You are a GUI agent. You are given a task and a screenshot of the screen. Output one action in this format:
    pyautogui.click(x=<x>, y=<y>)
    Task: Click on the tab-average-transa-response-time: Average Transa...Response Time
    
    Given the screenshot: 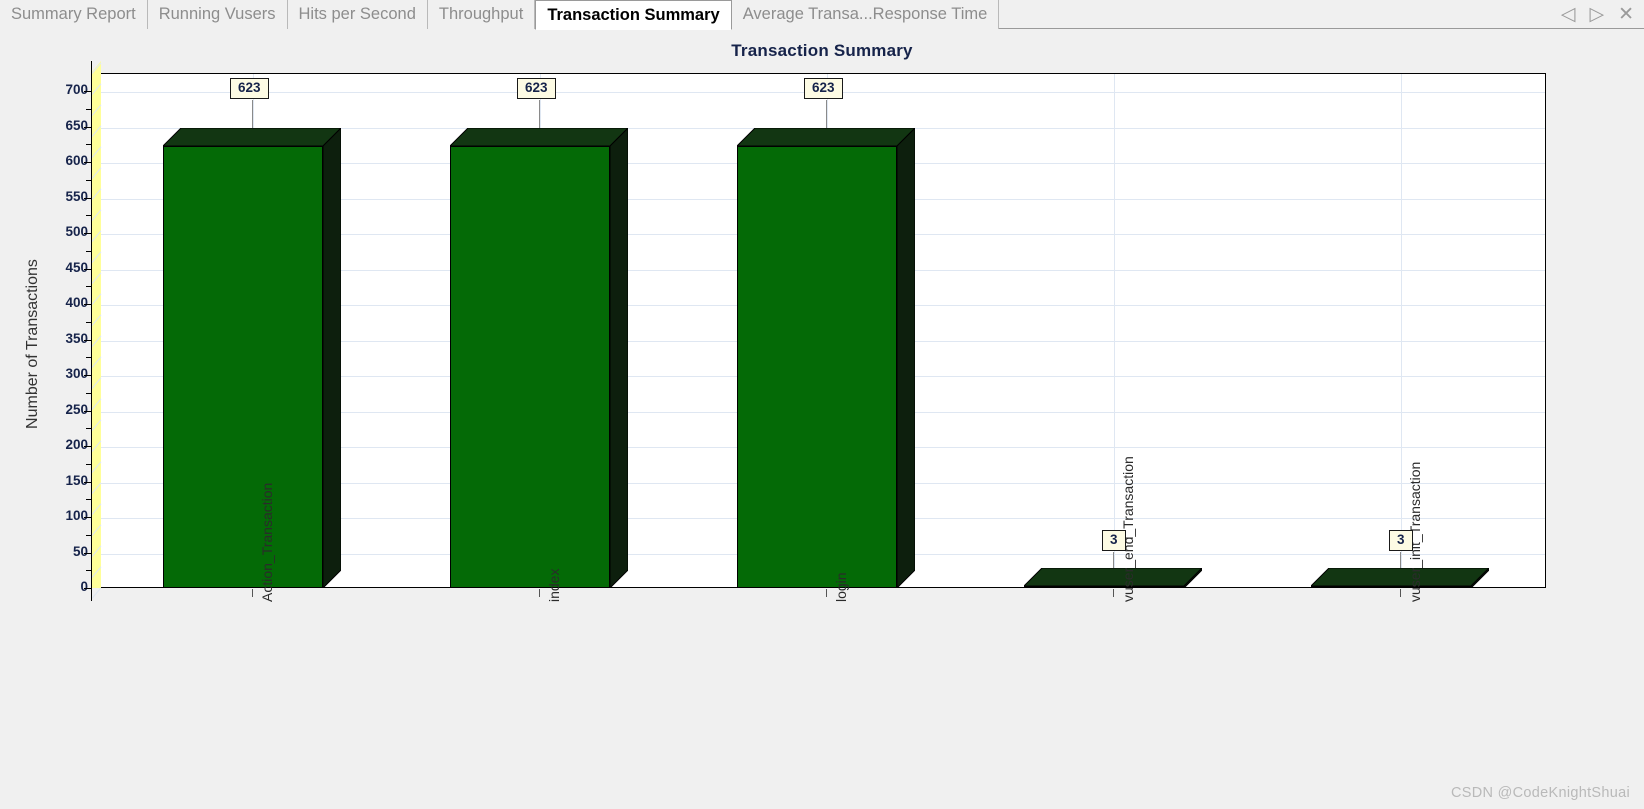 What is the action you would take?
    pyautogui.click(x=865, y=14)
    